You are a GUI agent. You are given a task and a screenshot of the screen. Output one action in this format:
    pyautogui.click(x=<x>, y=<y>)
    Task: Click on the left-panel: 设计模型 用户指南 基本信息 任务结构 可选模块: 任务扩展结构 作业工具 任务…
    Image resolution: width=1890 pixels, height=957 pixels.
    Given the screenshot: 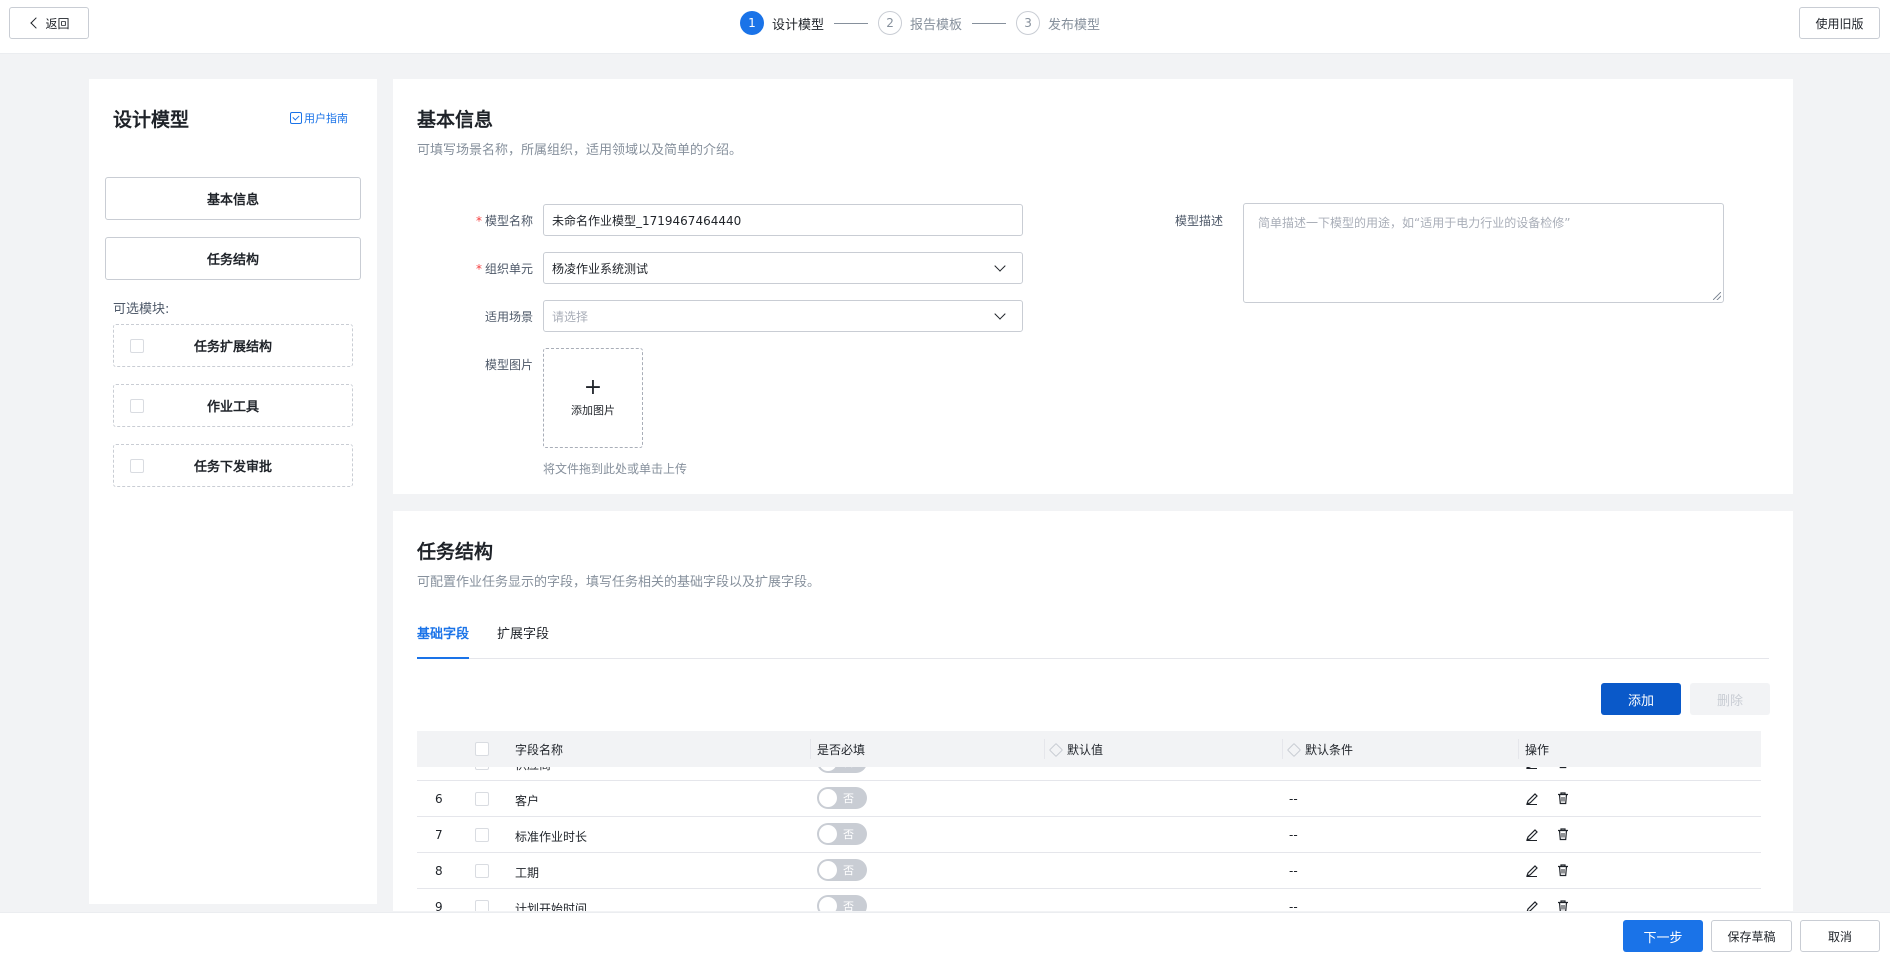 What is the action you would take?
    pyautogui.click(x=233, y=491)
    